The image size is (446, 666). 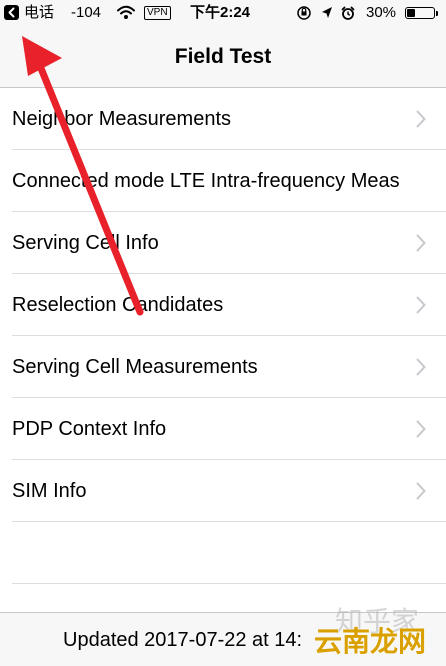 What do you see at coordinates (89, 429) in the screenshot?
I see `list-item-label: PDP Context Info` at bounding box center [89, 429].